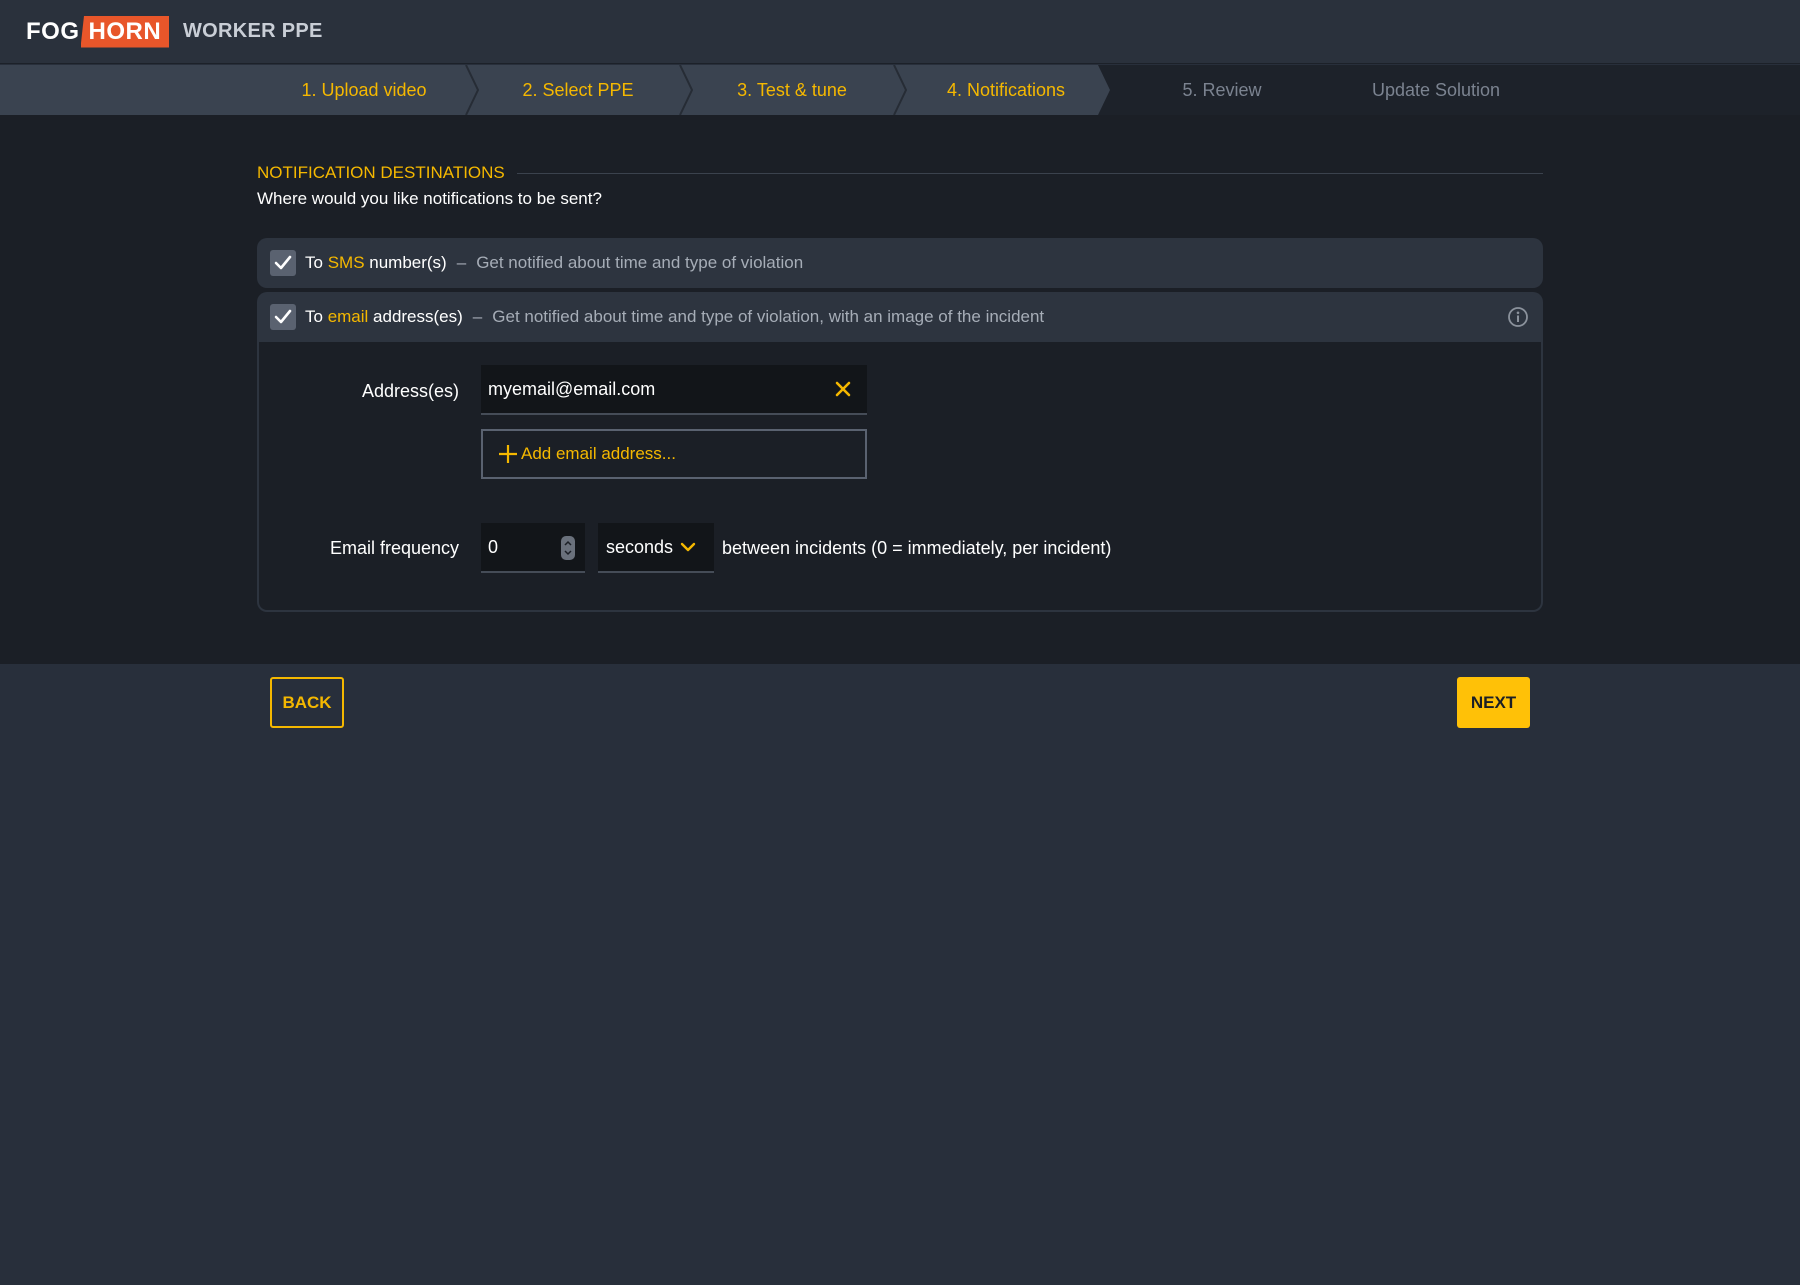  What do you see at coordinates (405, 262) in the screenshot?
I see `sms-label-suffix: number(s)` at bounding box center [405, 262].